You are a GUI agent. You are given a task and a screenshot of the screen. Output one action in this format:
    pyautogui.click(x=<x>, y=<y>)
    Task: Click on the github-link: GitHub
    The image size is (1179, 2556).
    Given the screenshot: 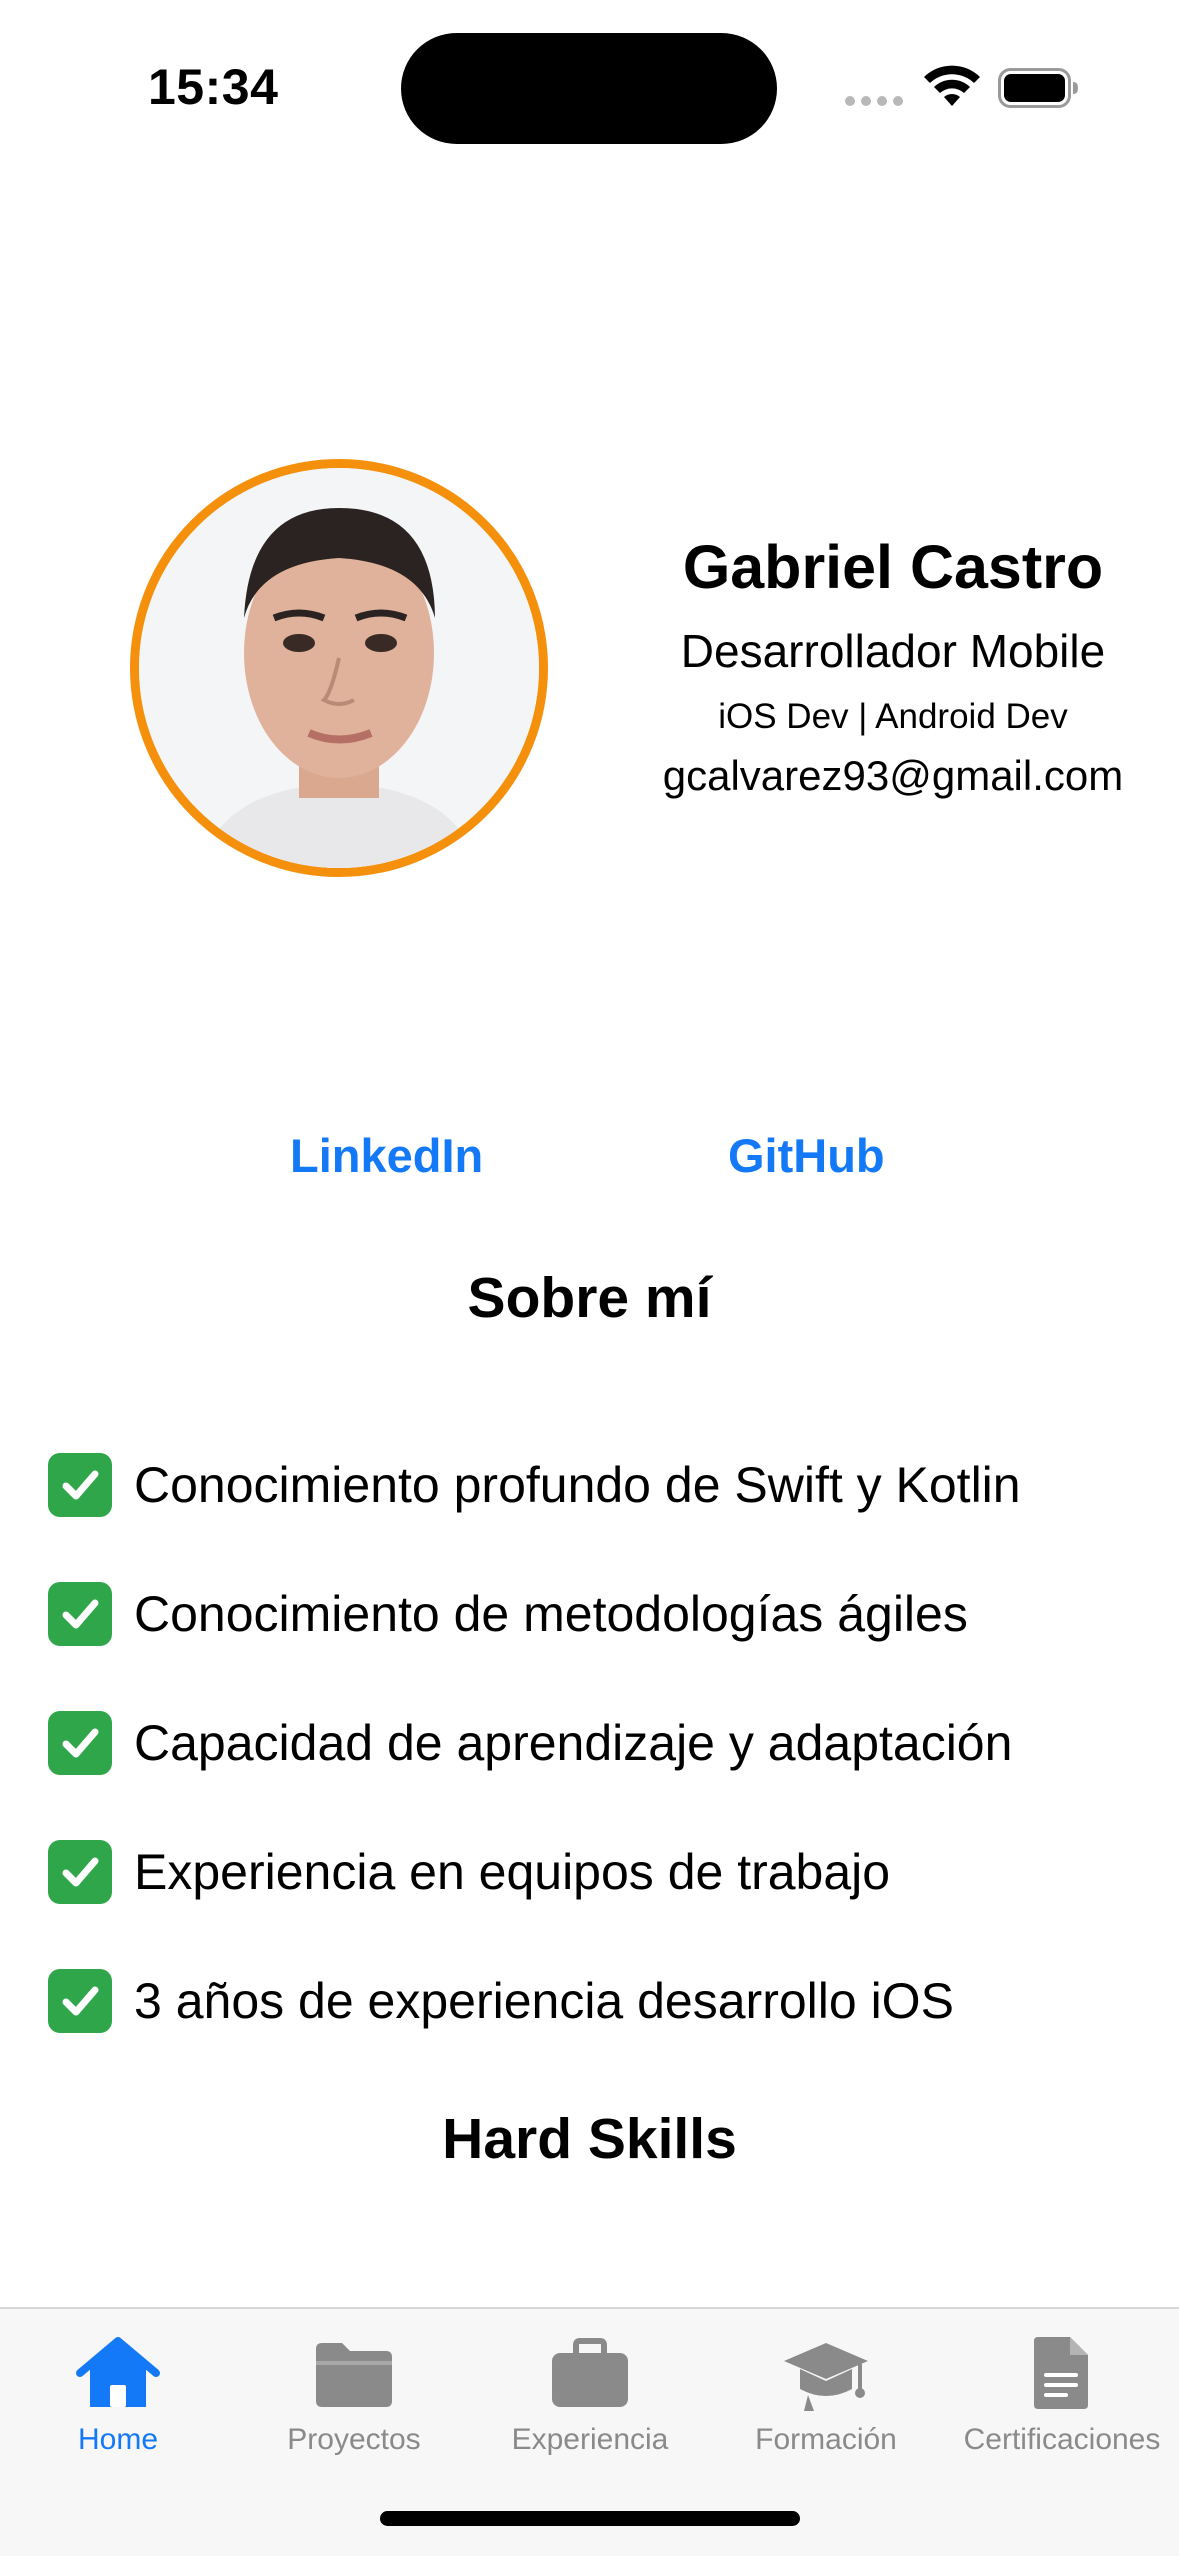 What is the action you would take?
    pyautogui.click(x=806, y=1155)
    